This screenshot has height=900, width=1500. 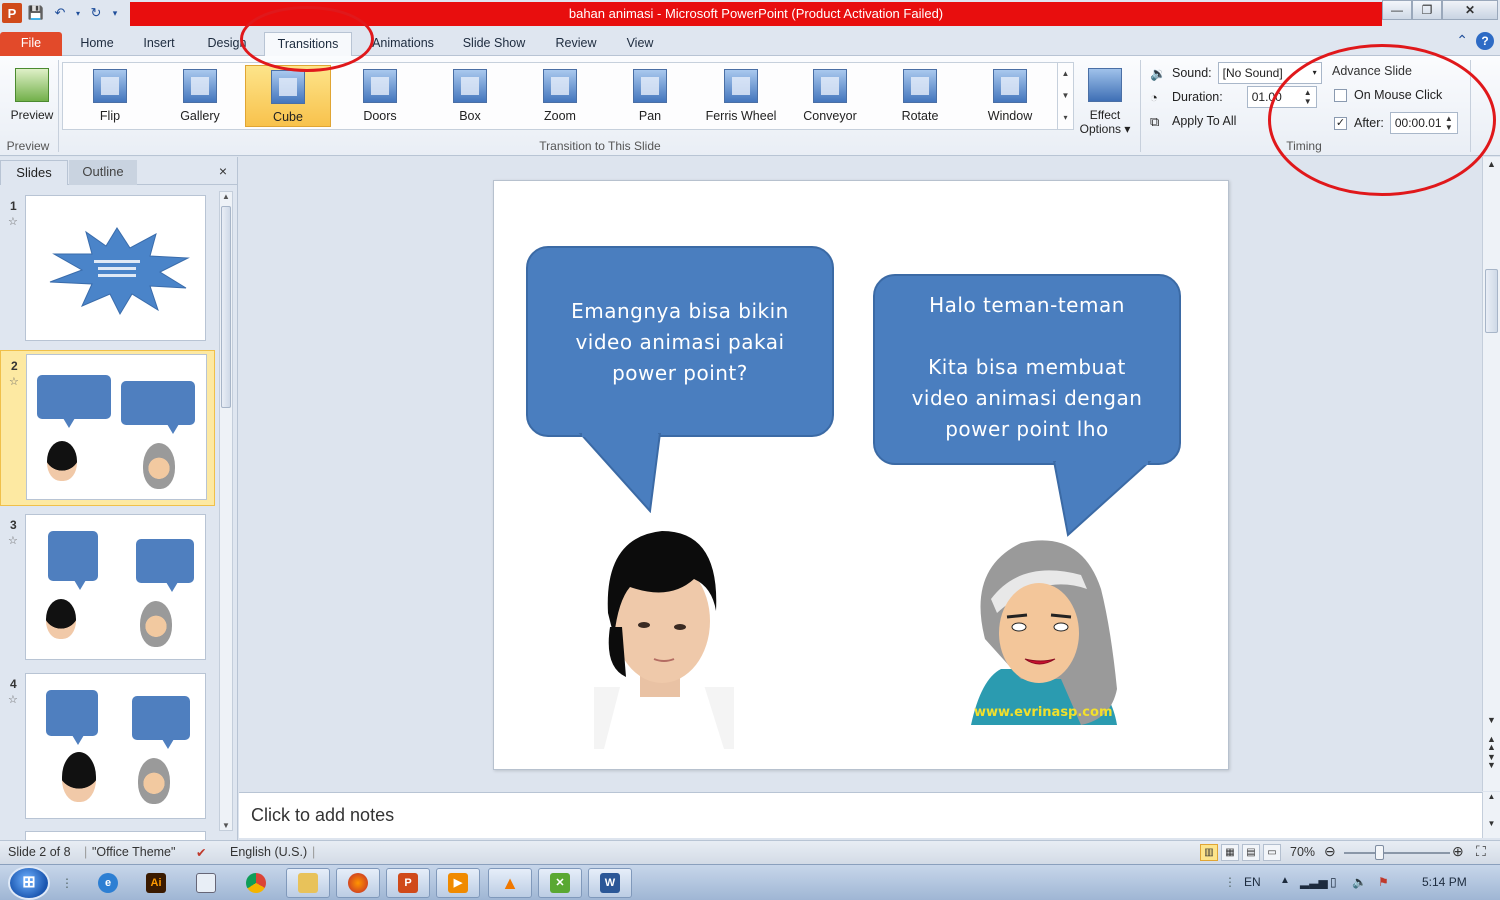 I want to click on transition-zoom: Zoom, so click(x=560, y=96).